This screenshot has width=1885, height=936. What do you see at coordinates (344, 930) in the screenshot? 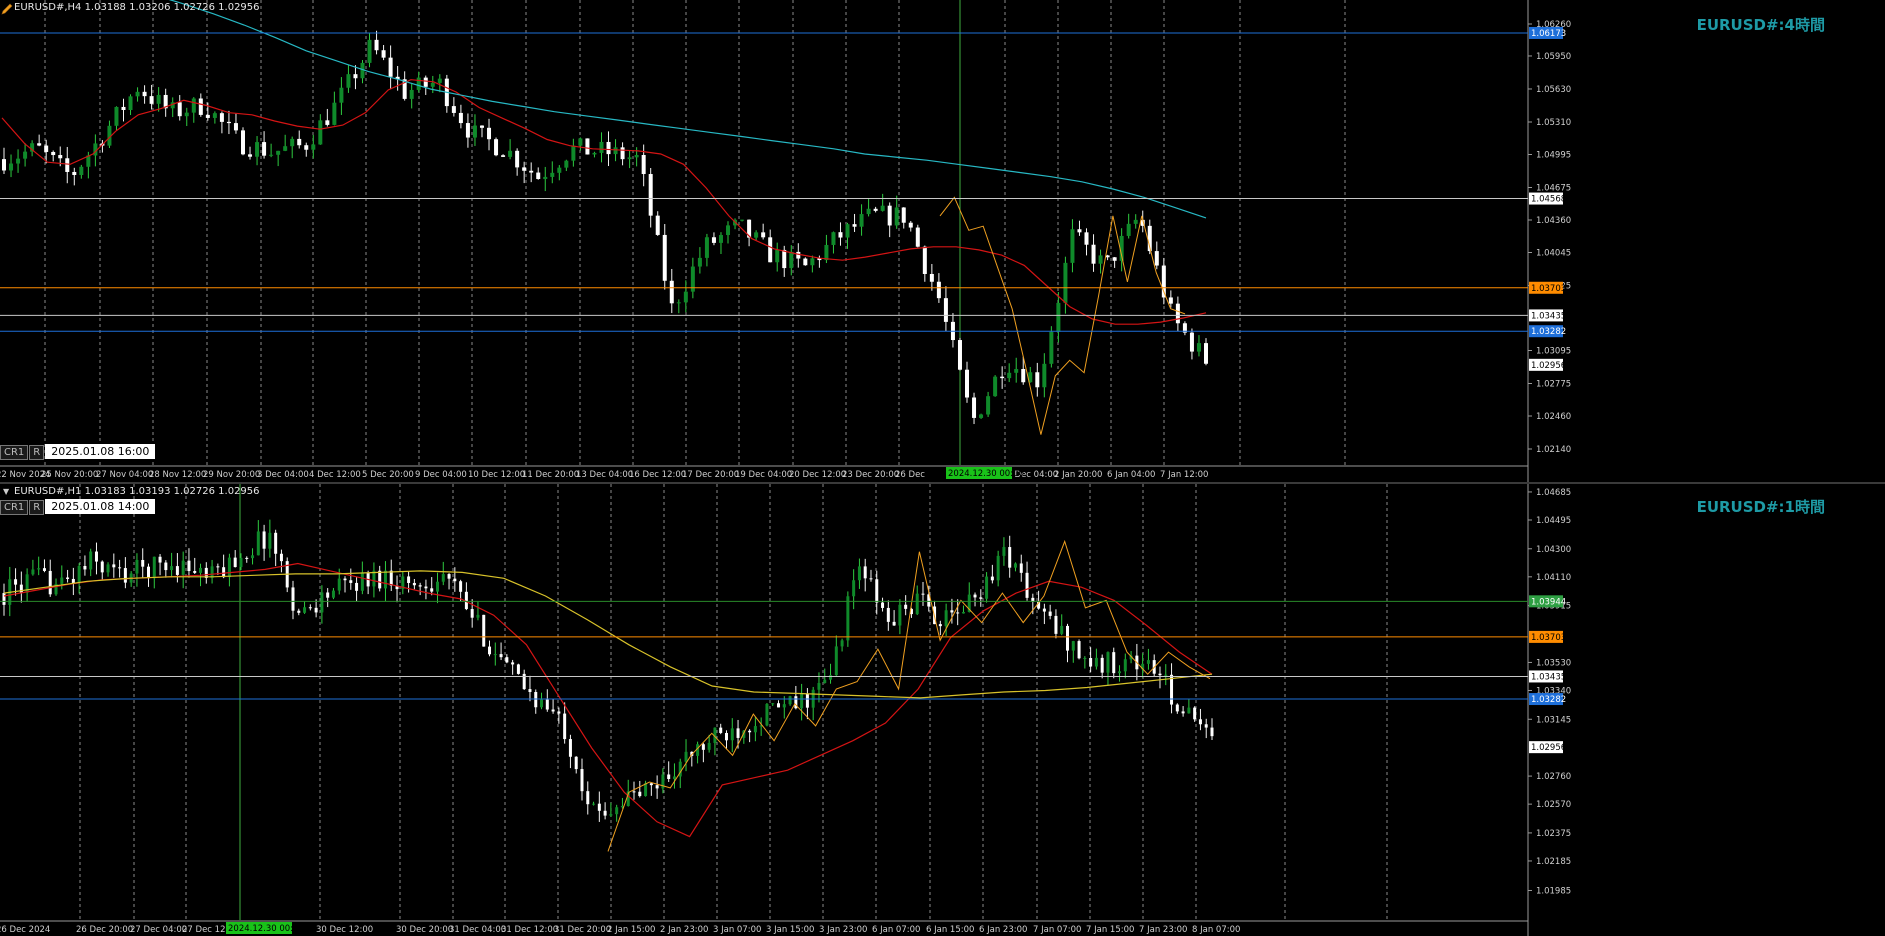
I see `time-label: 30 Dec 12:00` at bounding box center [344, 930].